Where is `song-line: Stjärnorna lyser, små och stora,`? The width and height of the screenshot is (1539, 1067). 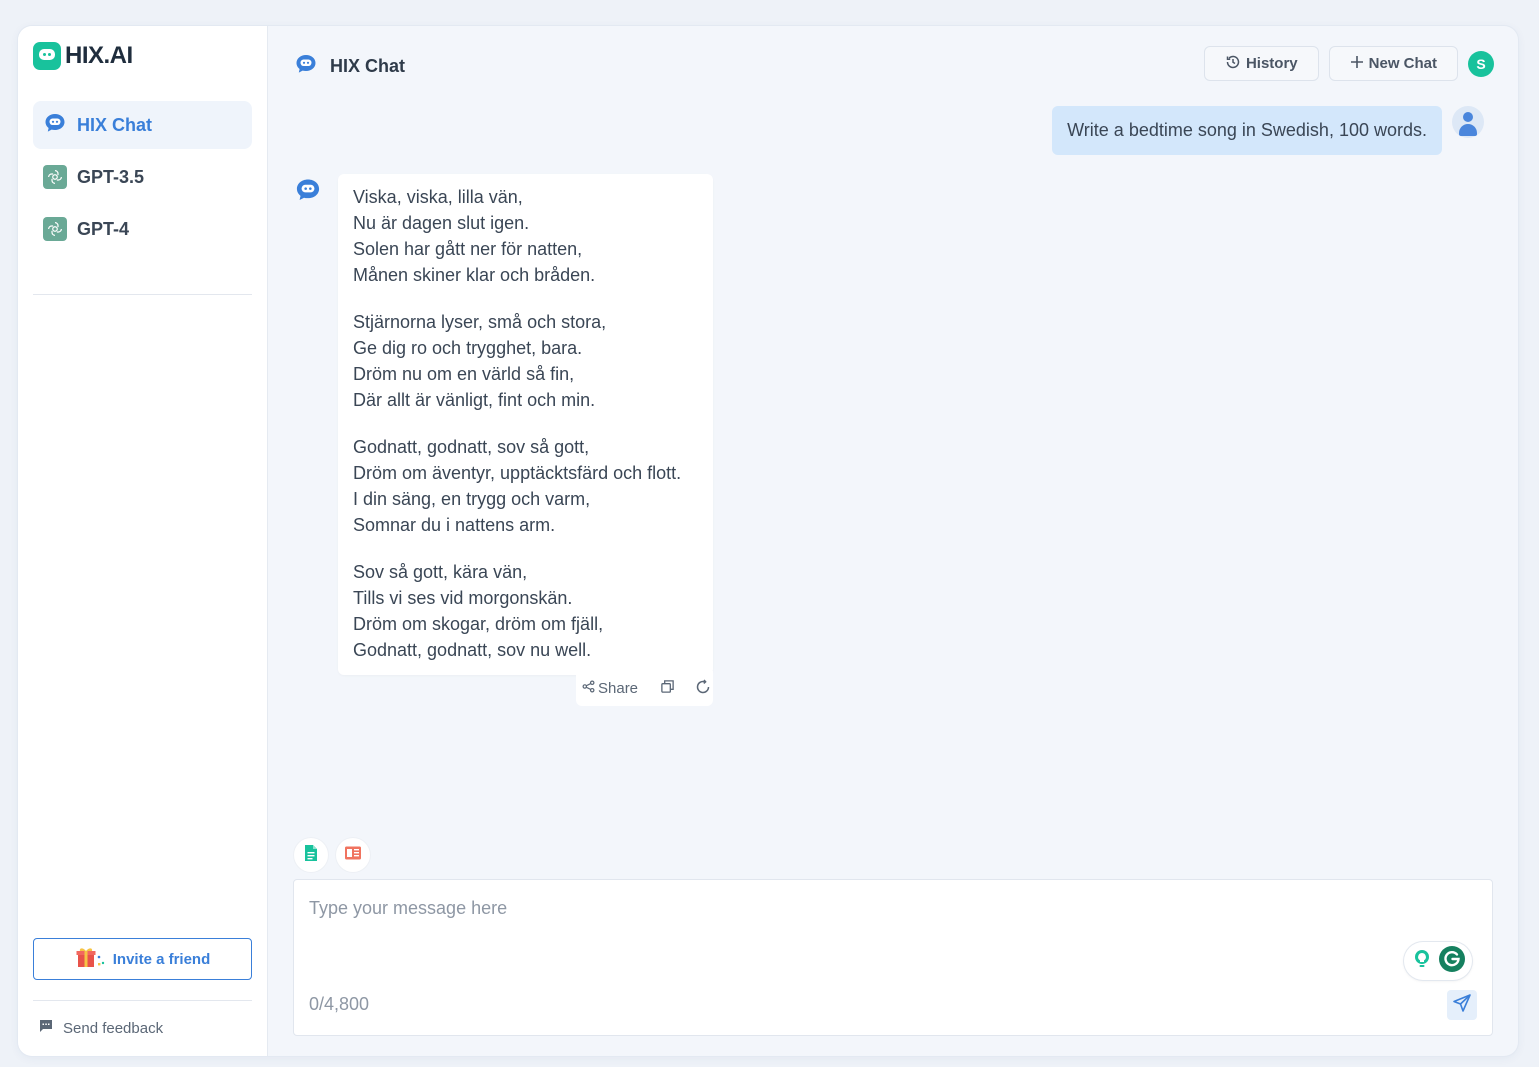
song-line: Stjärnorna lyser, små och stora, is located at coordinates (480, 322).